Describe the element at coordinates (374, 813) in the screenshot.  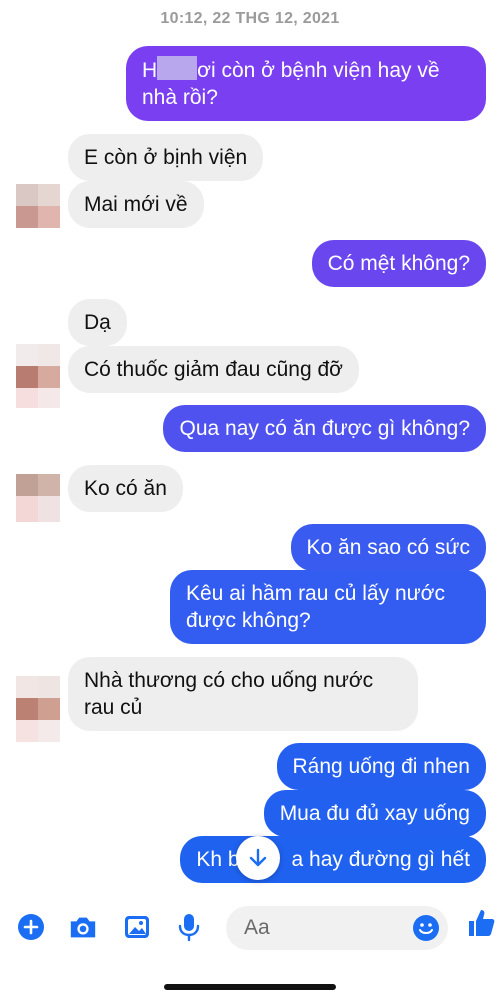
I see `message-bubble-outgoing: Mua đu đủ xay uống` at that location.